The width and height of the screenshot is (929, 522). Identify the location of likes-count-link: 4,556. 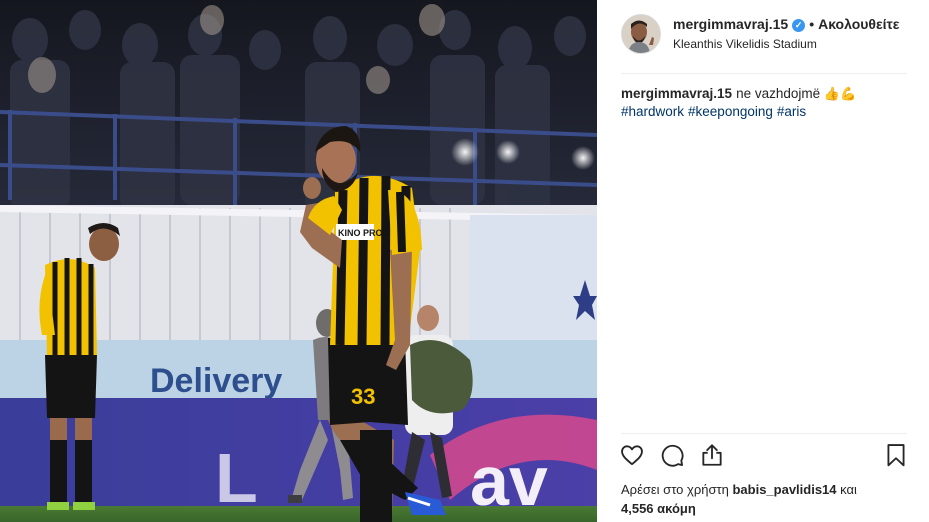
(637, 508).